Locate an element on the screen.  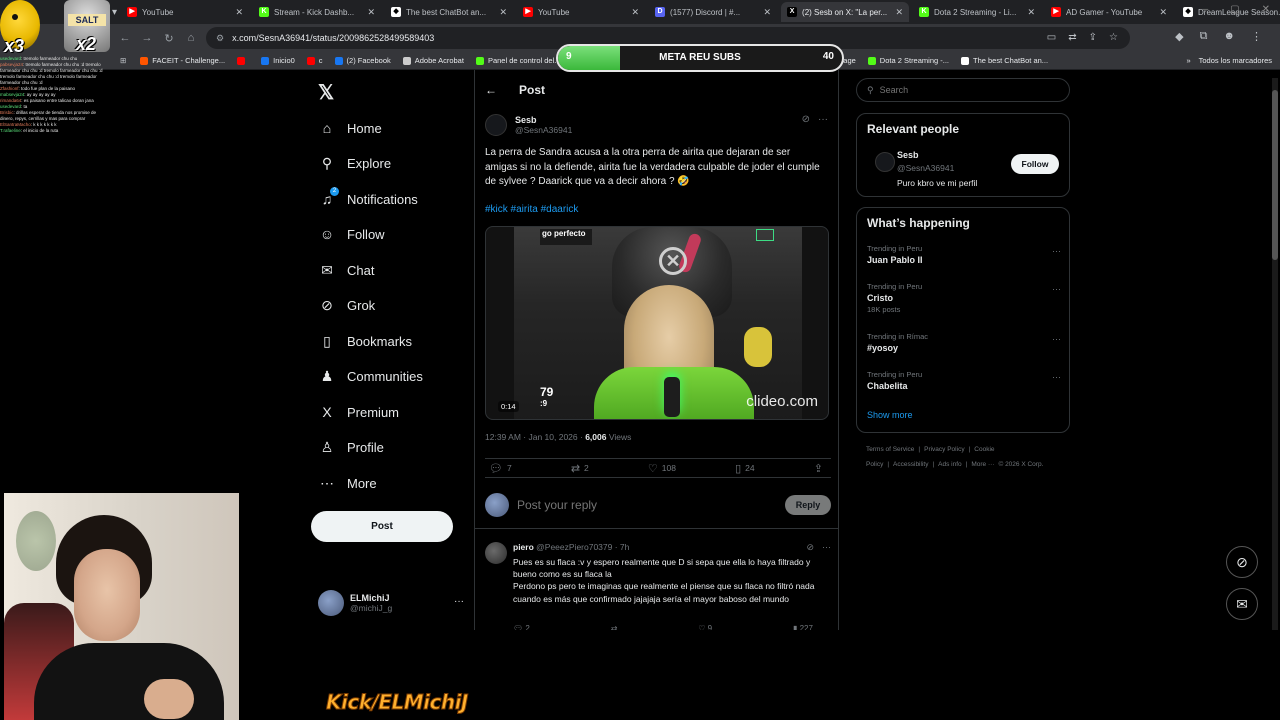
sidebar-item-profile: ♙ Profile is located at coordinates (351, 447).